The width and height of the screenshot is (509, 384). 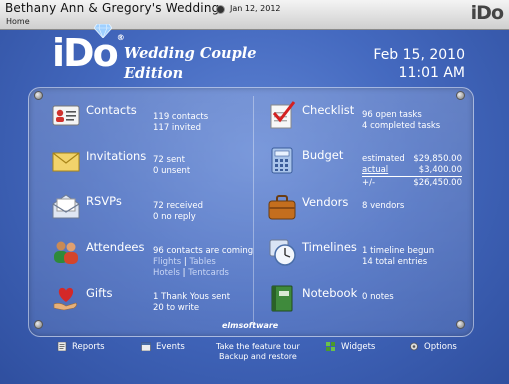 I want to click on timelines-stats: 1 timeline begun 14 total entries, so click(x=398, y=257).